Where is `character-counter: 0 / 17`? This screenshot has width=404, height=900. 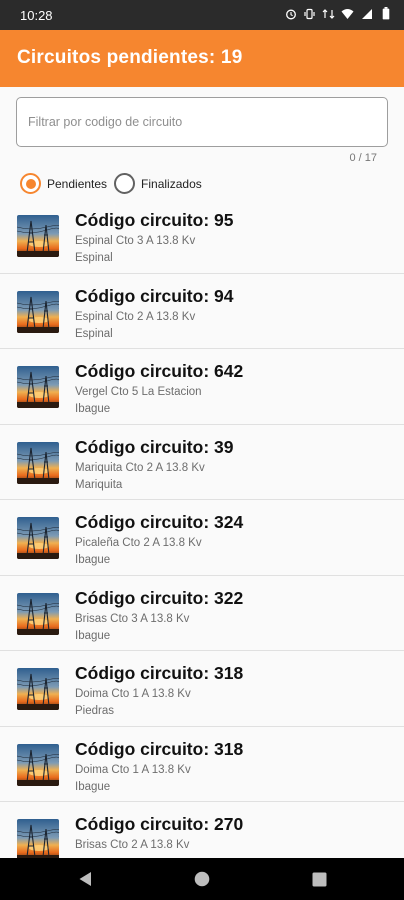
character-counter: 0 / 17 is located at coordinates (363, 158).